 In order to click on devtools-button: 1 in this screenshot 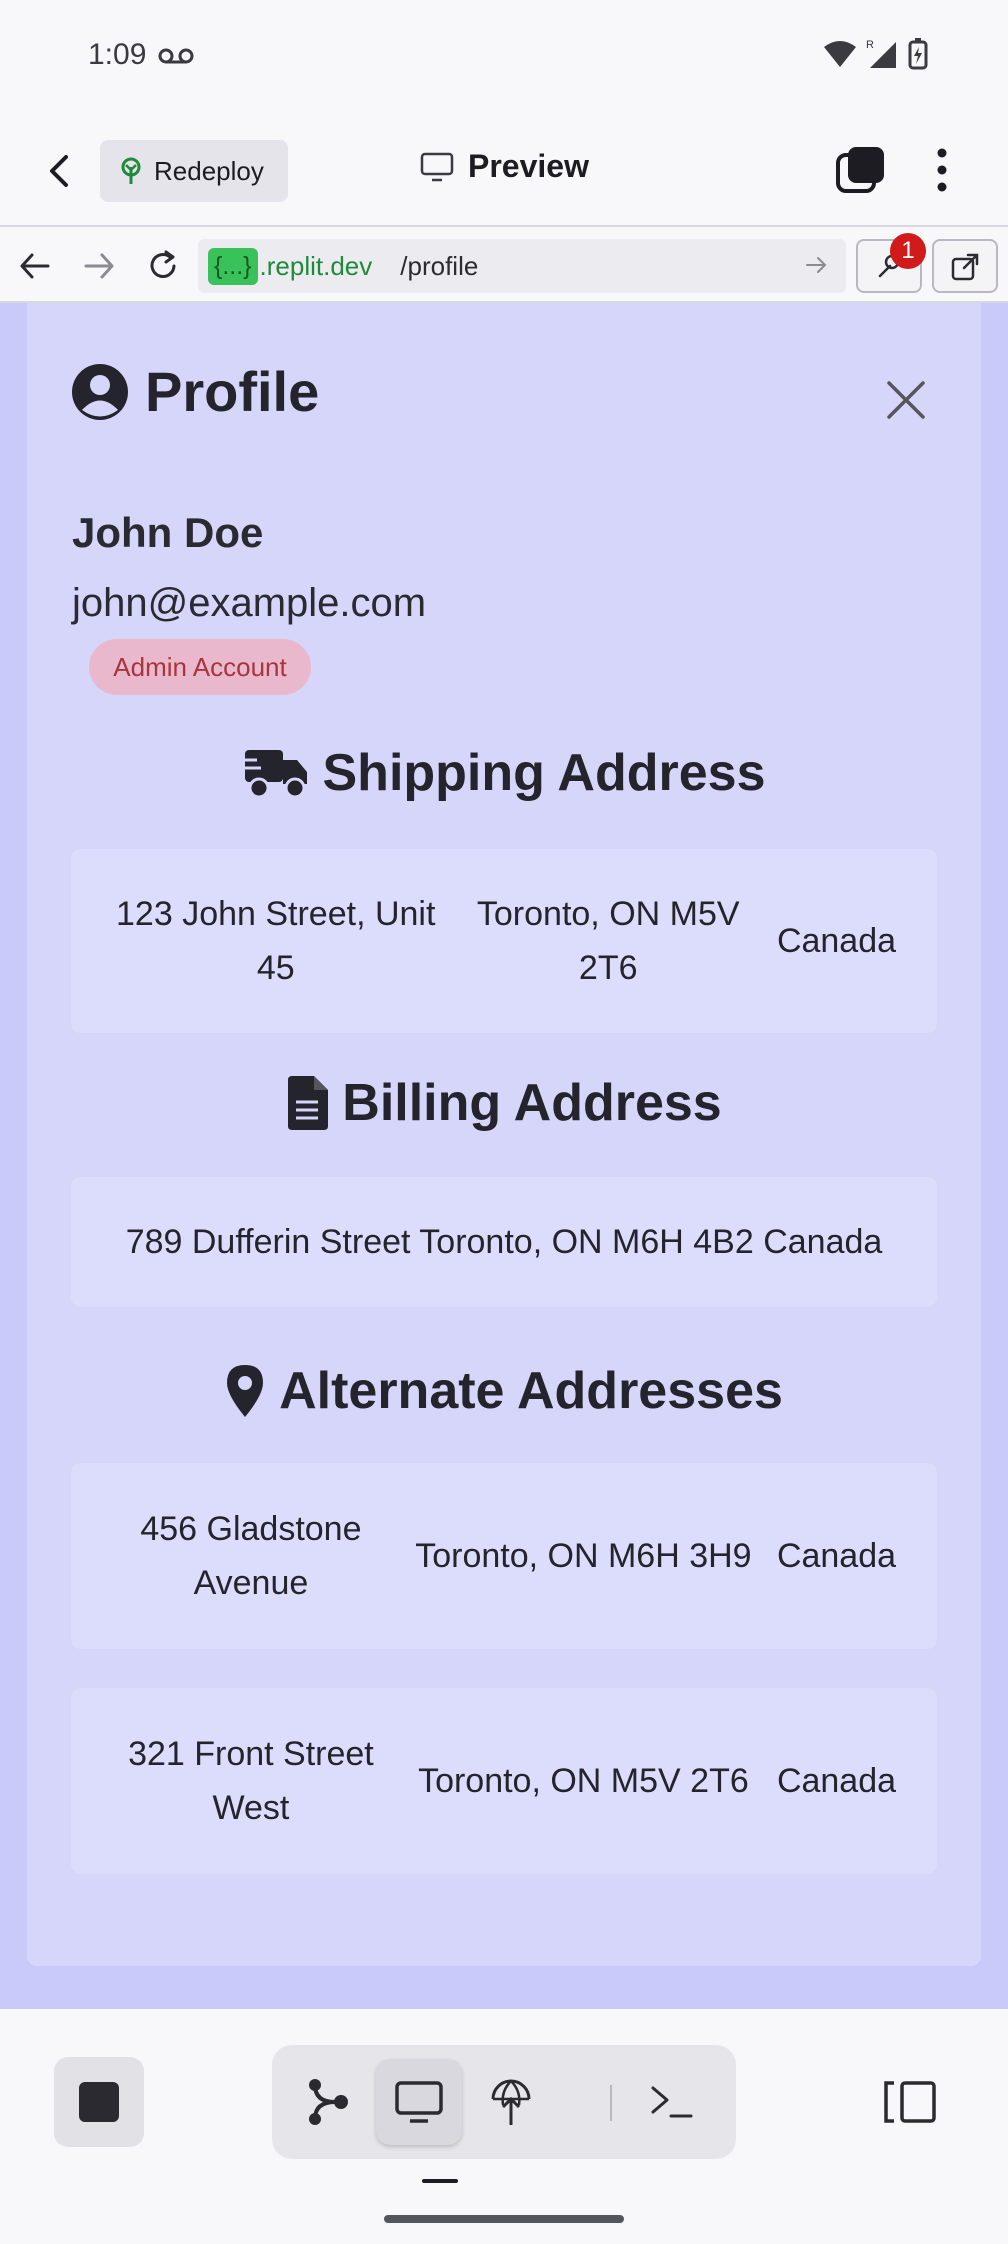, I will do `click(891, 263)`.